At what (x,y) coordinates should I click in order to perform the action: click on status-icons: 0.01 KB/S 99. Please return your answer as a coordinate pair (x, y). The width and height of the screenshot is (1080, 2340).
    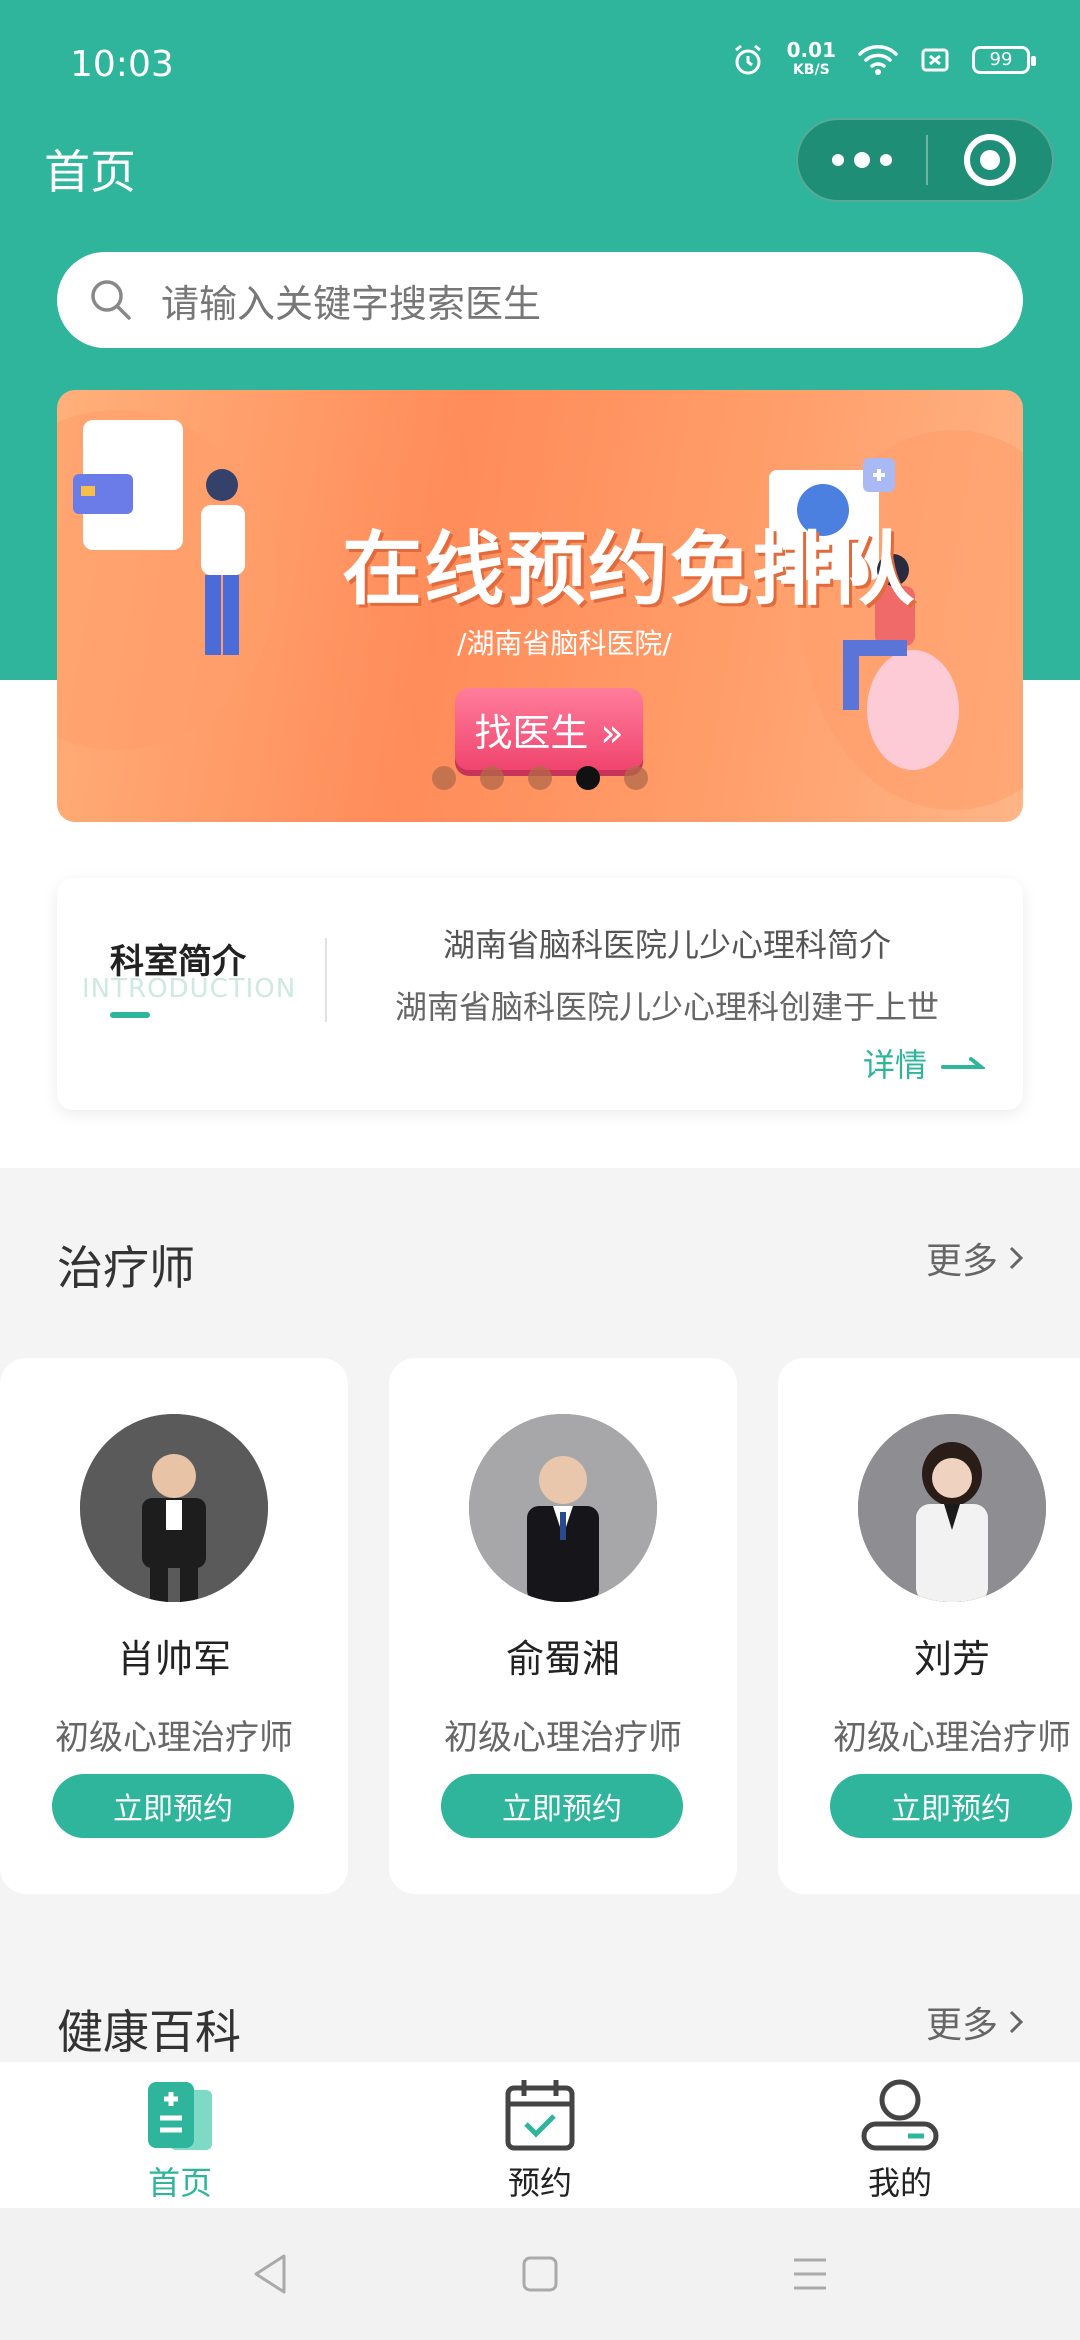
    Looking at the image, I should click on (883, 60).